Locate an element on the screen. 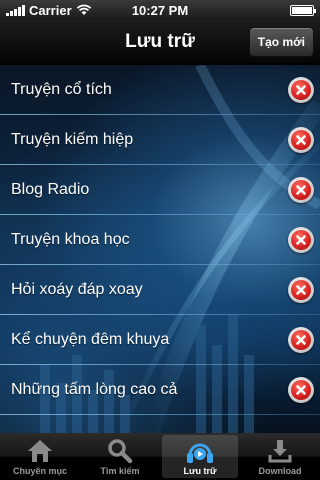 This screenshot has width=320, height=480. download-icon is located at coordinates (280, 451).